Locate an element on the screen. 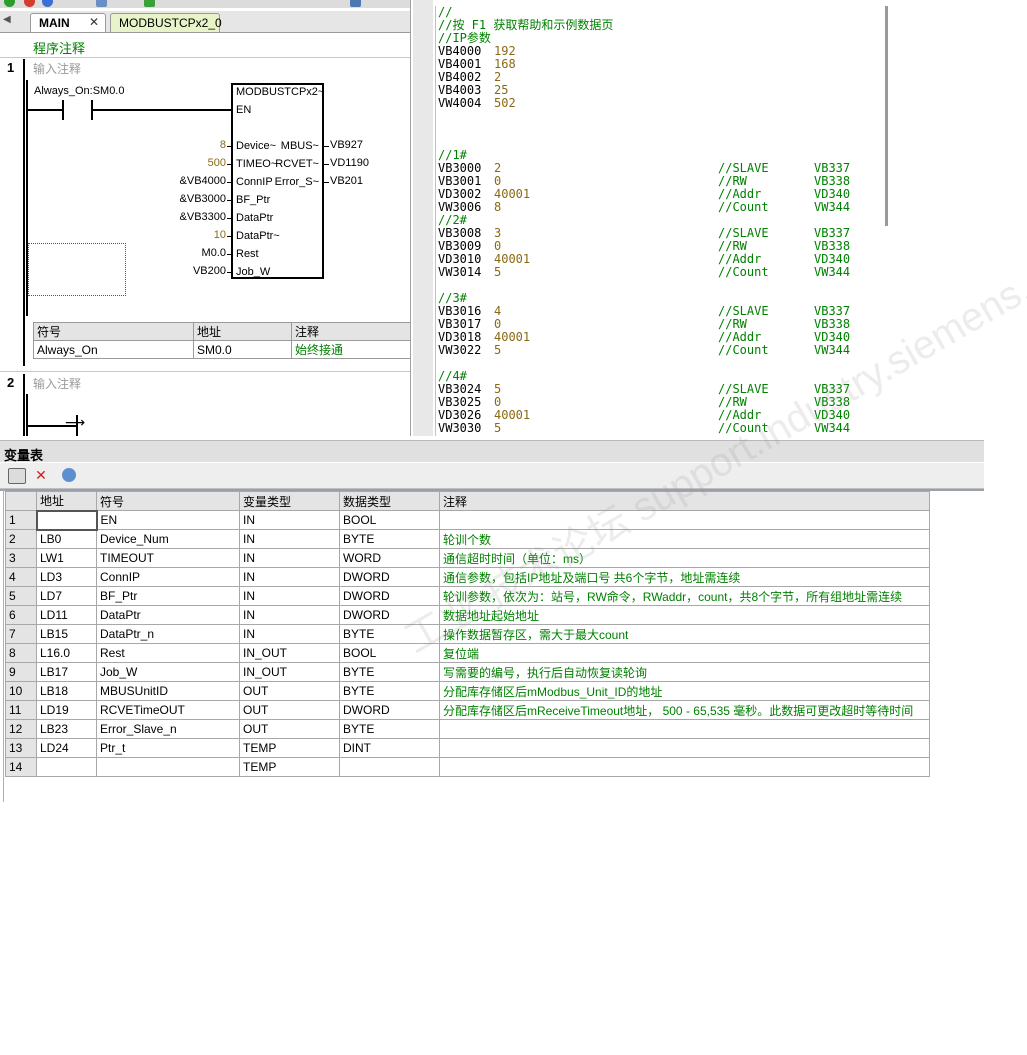 The width and height of the screenshot is (1027, 1055). symbol-cell: Error_Slave_n is located at coordinates (168, 729).